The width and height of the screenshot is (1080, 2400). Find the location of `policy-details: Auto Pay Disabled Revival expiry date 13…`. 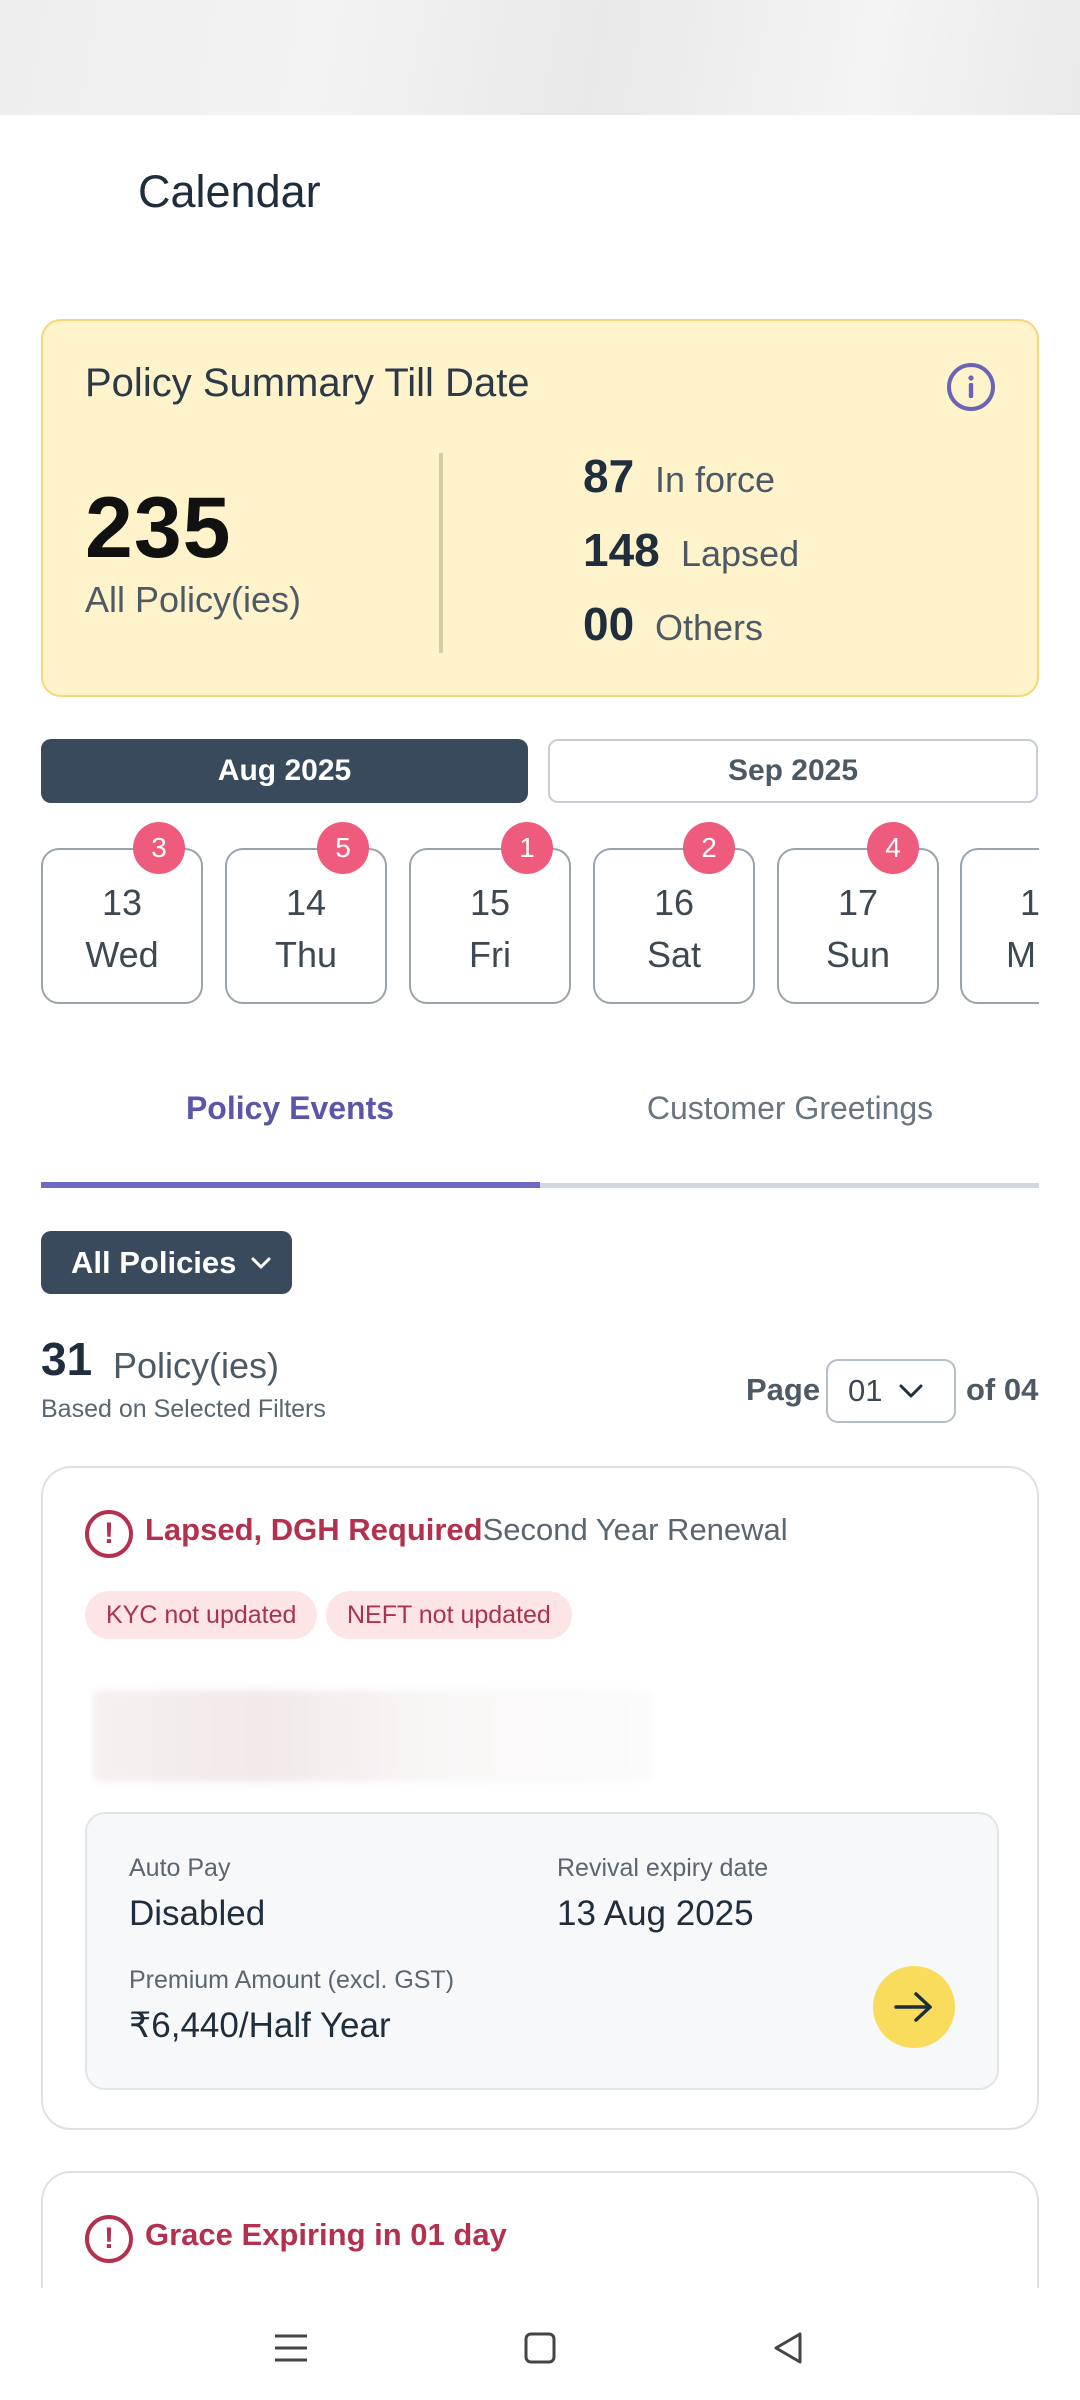

policy-details: Auto Pay Disabled Revival expiry date 13… is located at coordinates (542, 1951).